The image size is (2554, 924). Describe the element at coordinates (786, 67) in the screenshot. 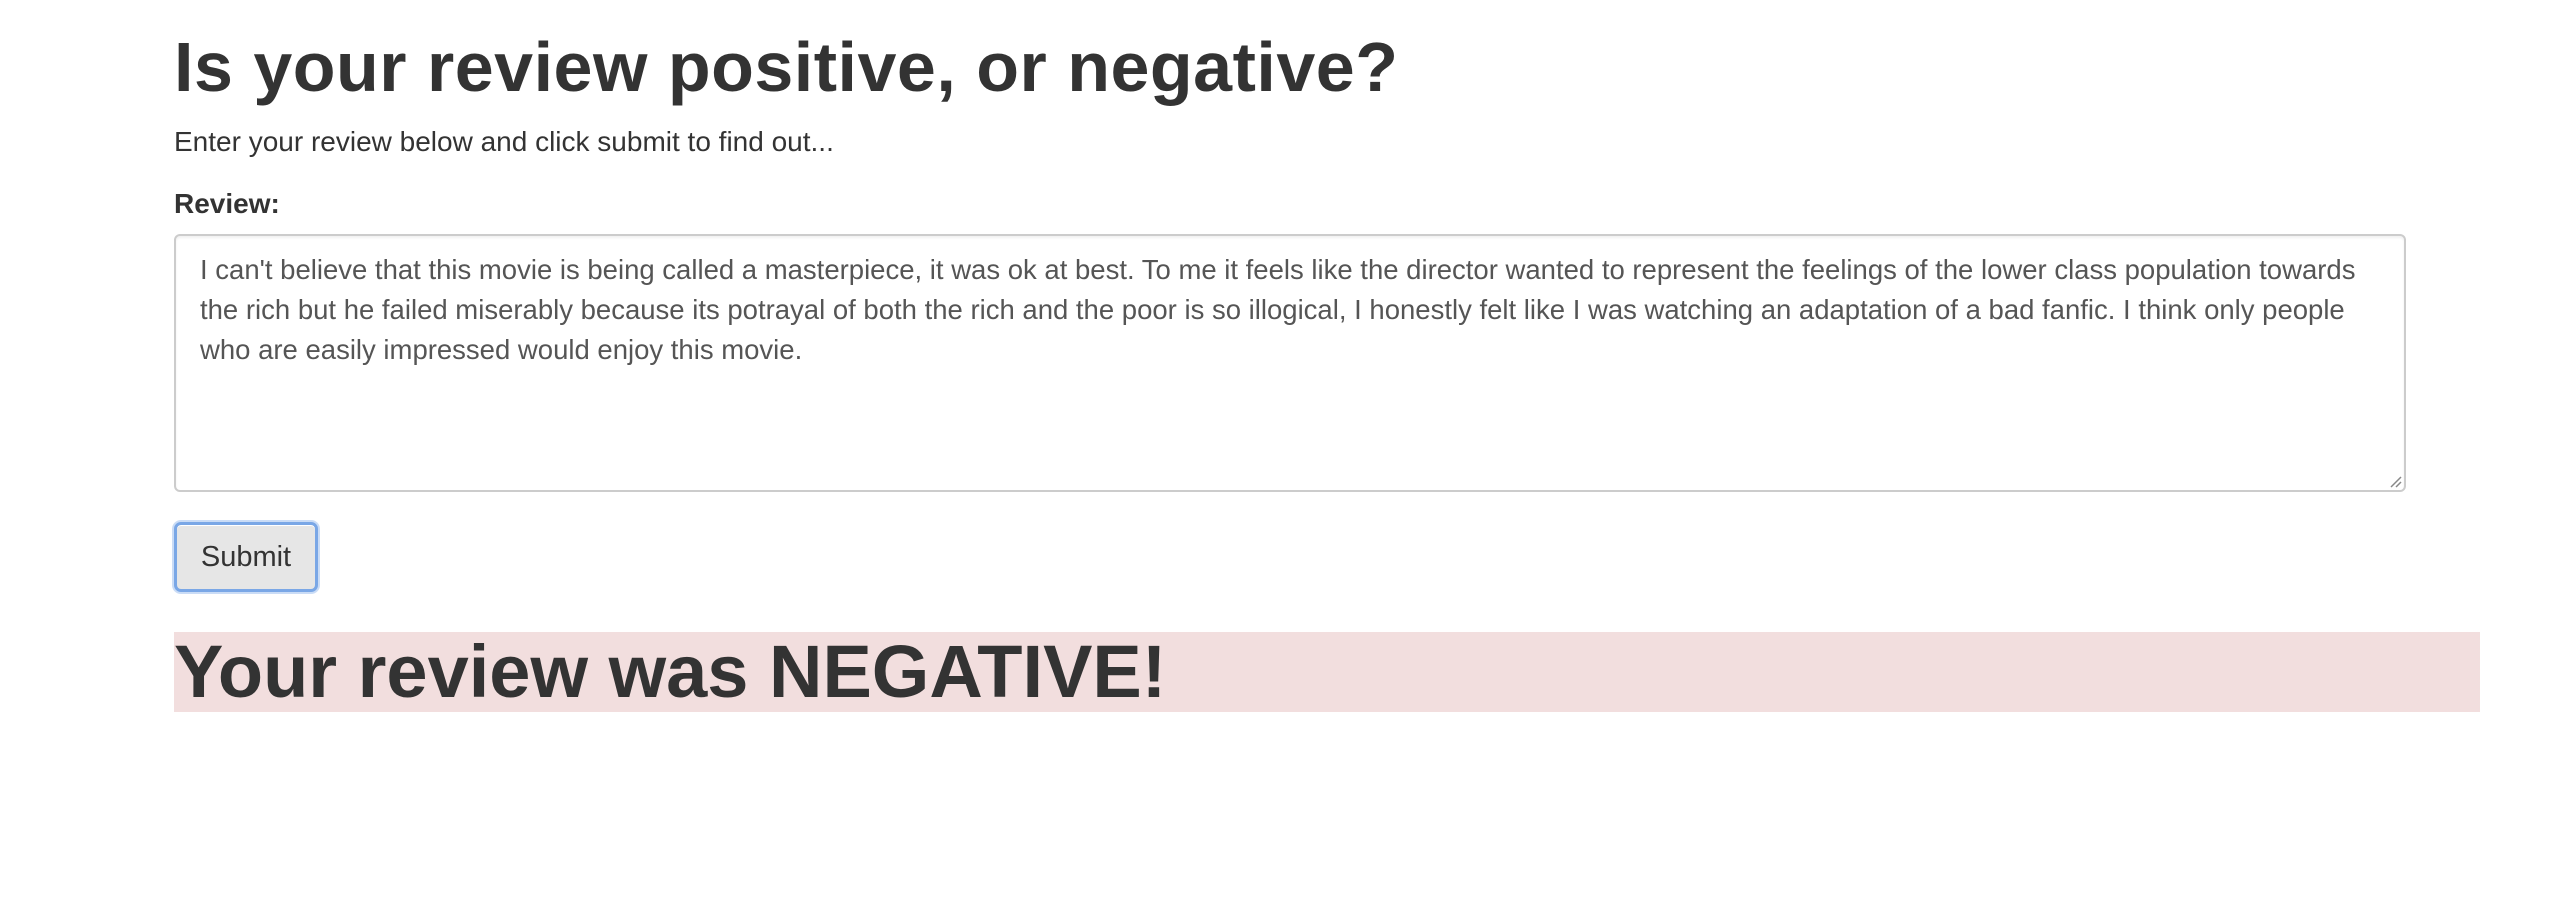

I see `page-title: Is your review positive, or negative?` at that location.